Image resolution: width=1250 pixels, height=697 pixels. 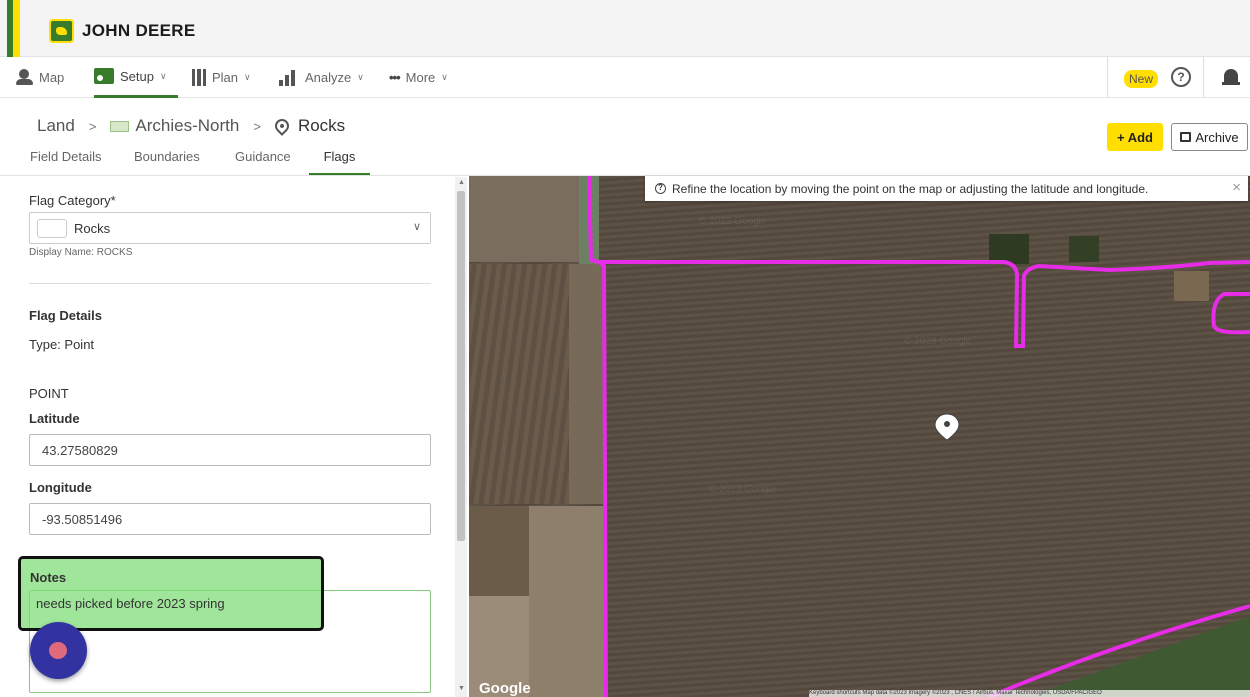 What do you see at coordinates (1181, 77) in the screenshot?
I see `help-icon: ?` at bounding box center [1181, 77].